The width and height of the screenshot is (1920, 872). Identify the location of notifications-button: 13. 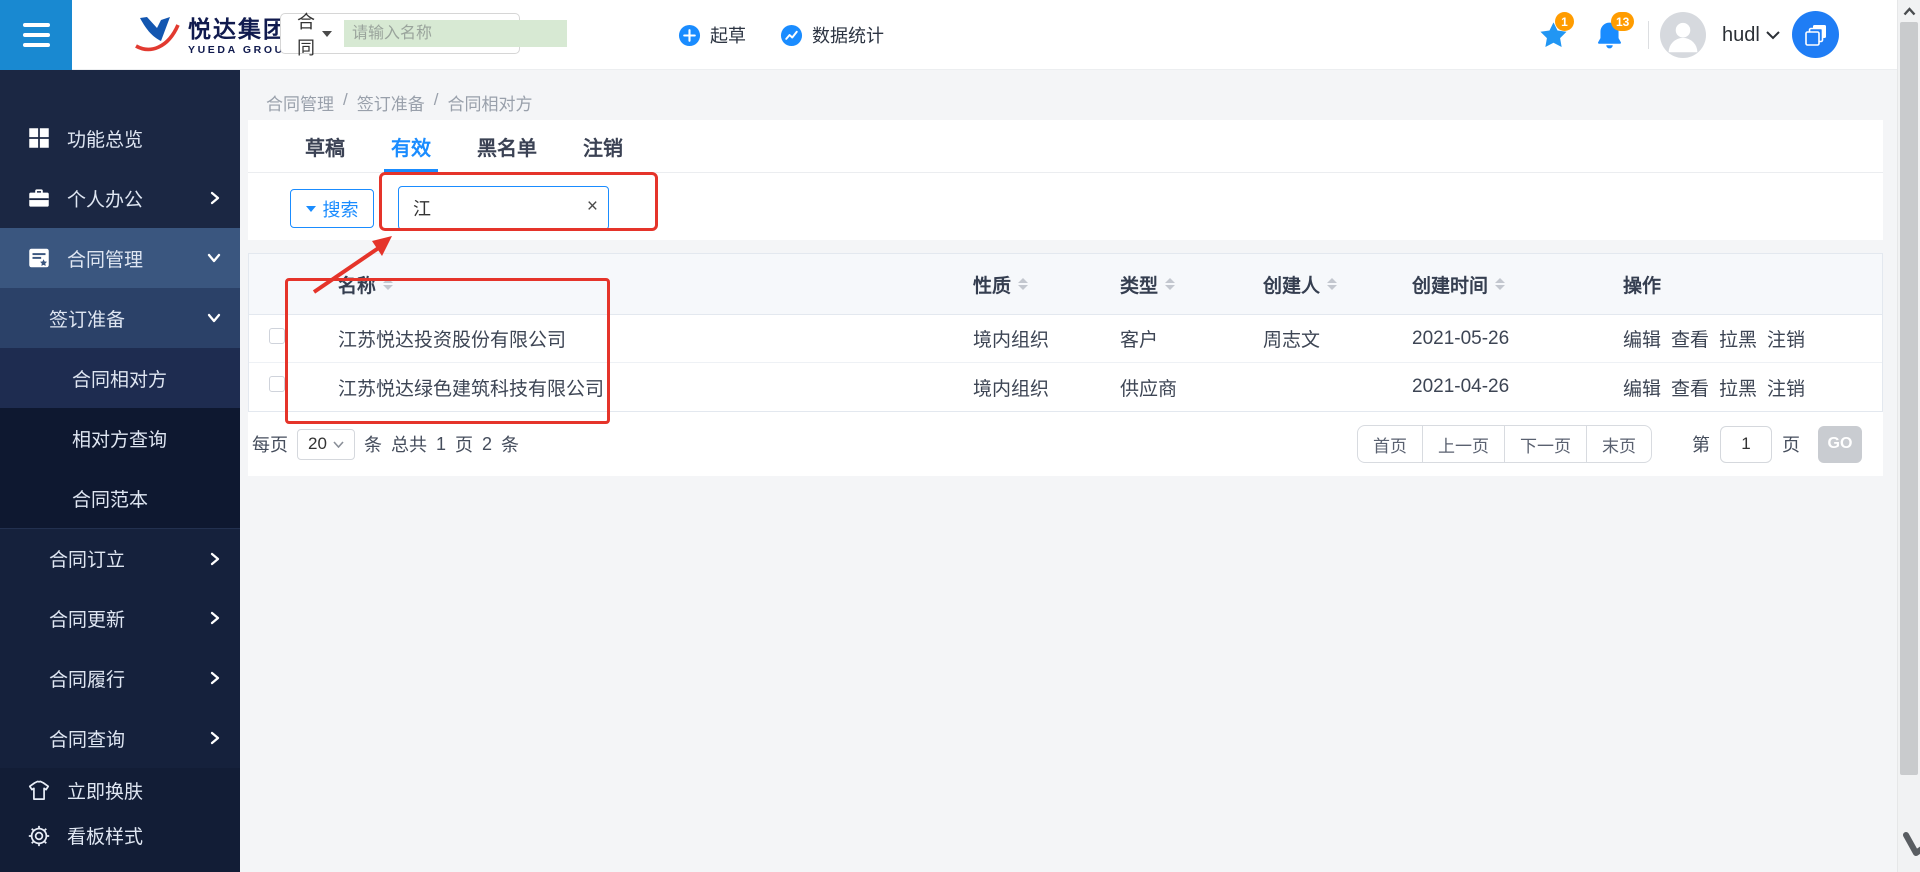
(1614, 31).